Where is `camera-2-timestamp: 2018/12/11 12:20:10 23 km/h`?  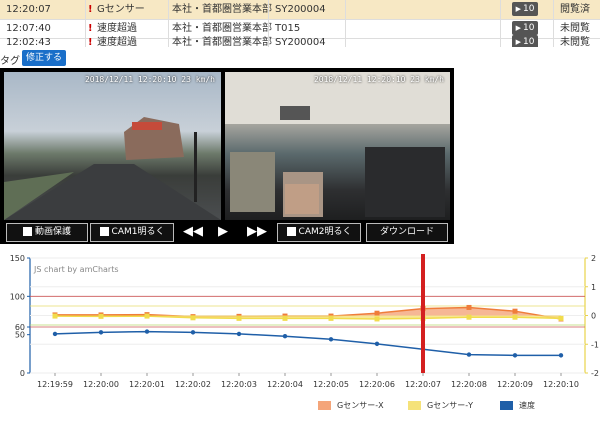 camera-2-timestamp: 2018/12/11 12:20:10 23 km/h is located at coordinates (378, 79).